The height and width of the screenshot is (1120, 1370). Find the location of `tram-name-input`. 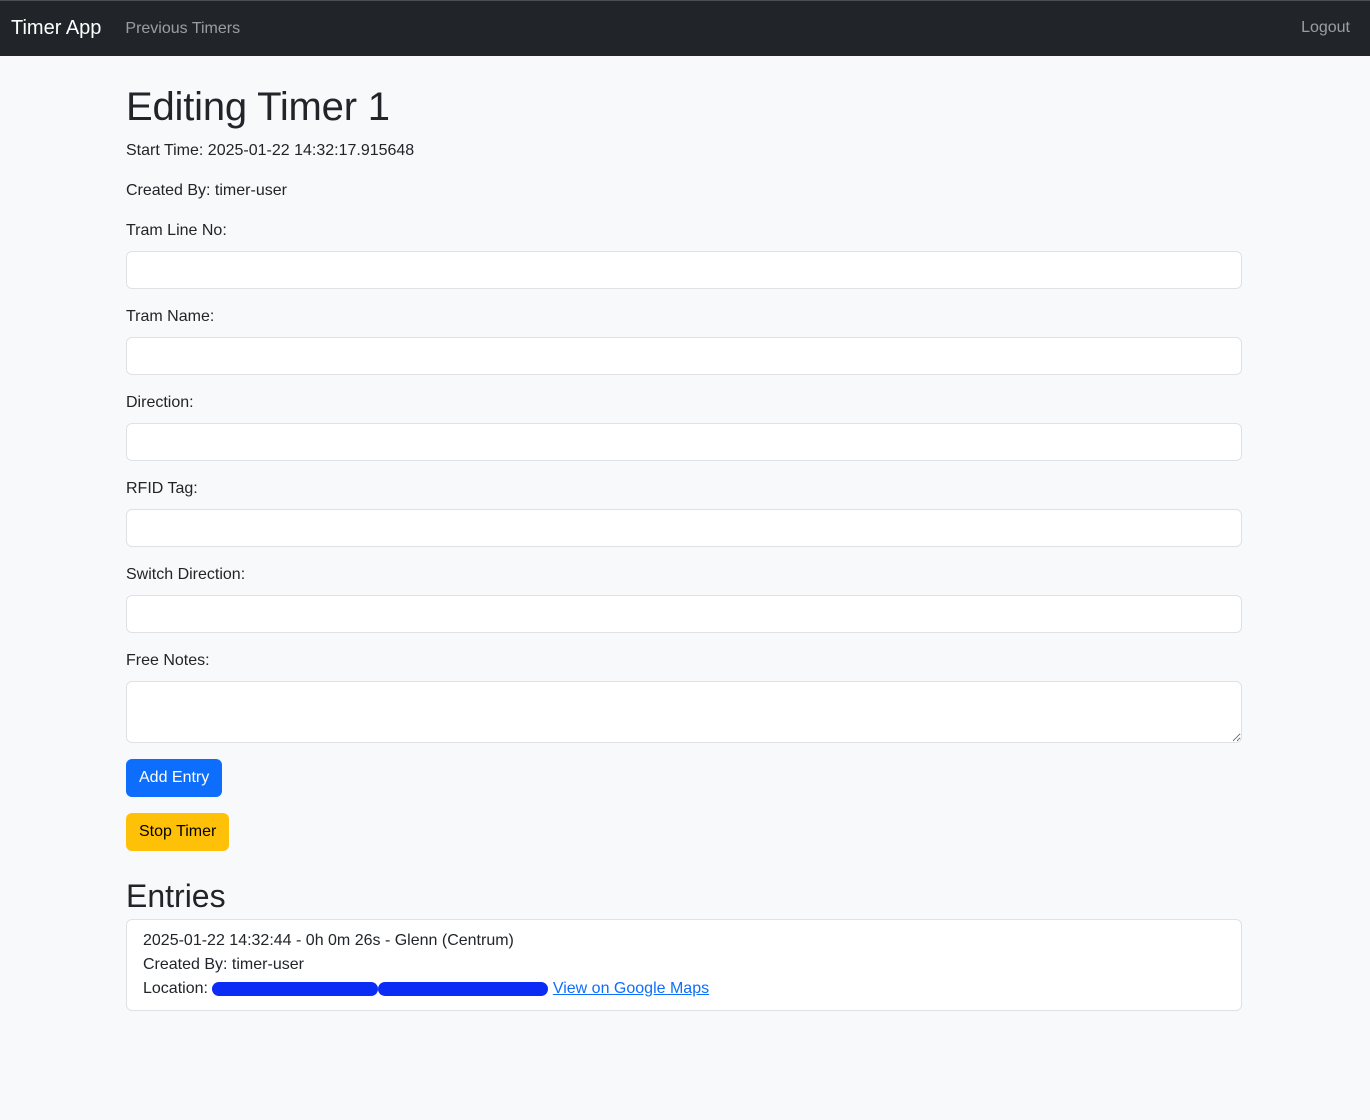

tram-name-input is located at coordinates (684, 356).